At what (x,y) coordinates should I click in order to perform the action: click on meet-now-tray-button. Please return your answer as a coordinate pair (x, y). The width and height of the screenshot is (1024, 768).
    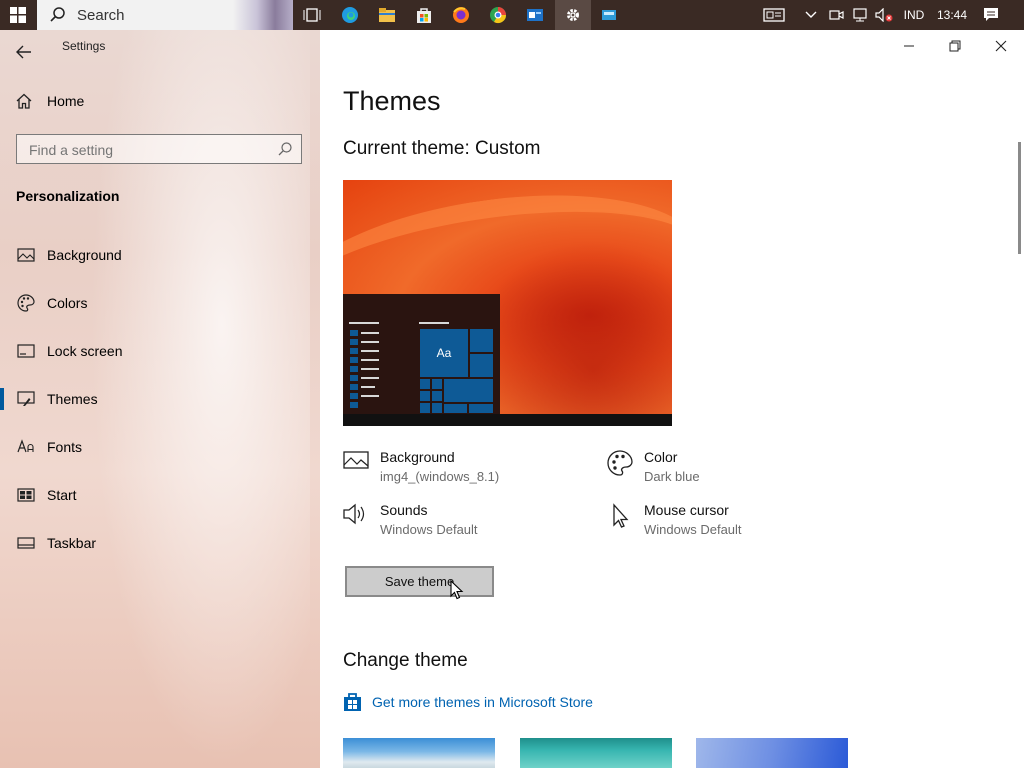
    Looking at the image, I should click on (836, 15).